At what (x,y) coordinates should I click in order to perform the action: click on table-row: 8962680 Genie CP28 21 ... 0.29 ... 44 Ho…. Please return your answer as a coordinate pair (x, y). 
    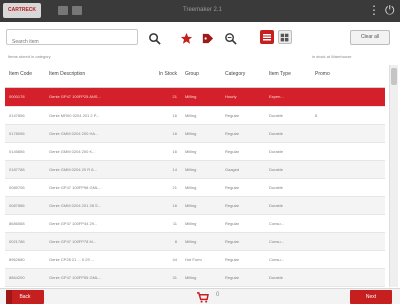
    Looking at the image, I should click on (195, 259).